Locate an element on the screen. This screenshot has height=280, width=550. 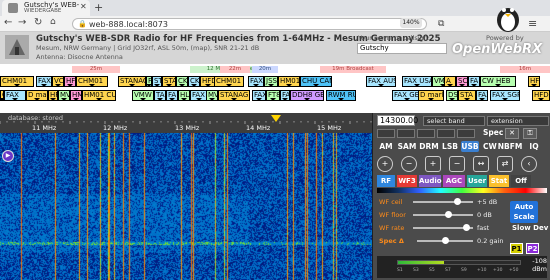
bookmark-label: FAX USA is located at coordinates (417, 81).